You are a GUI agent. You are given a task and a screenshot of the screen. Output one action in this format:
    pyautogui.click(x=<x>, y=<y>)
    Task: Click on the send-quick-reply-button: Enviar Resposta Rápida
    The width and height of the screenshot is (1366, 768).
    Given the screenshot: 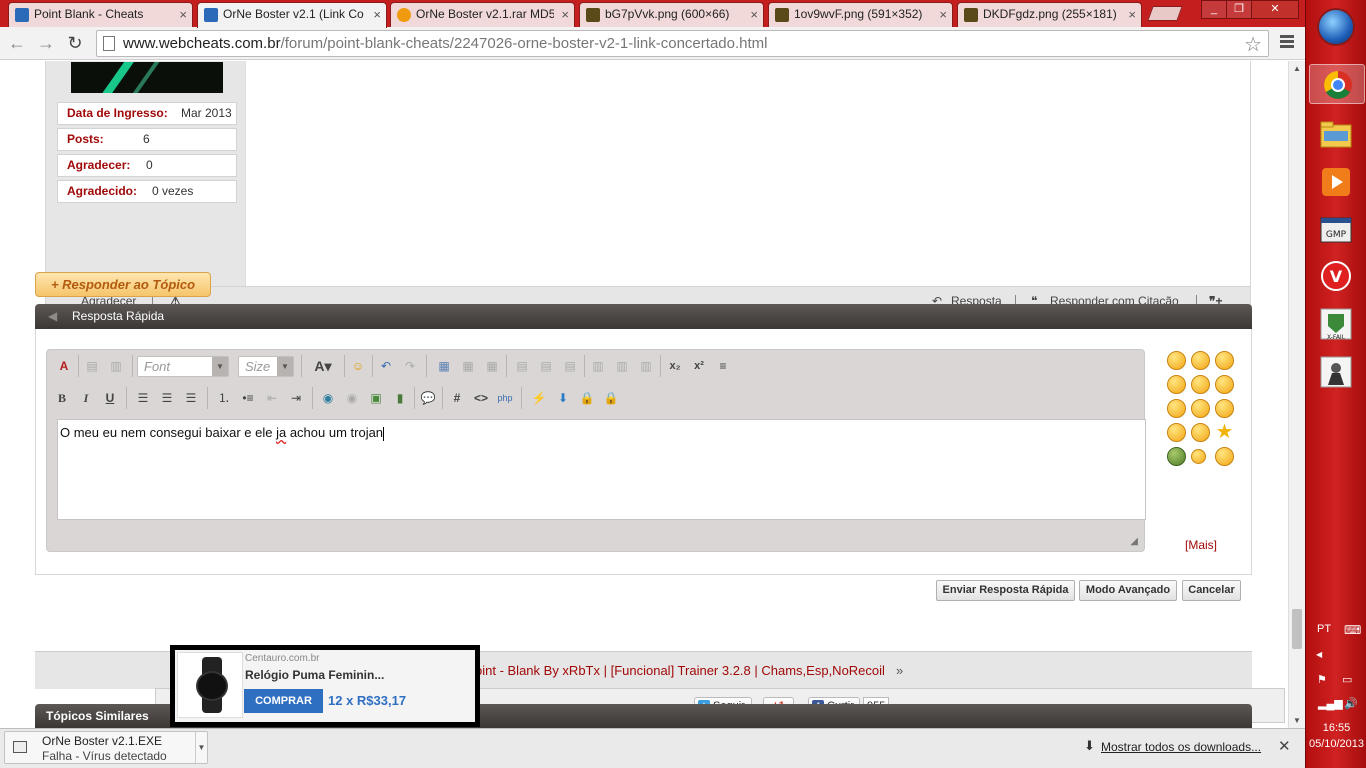 What is the action you would take?
    pyautogui.click(x=1005, y=590)
    